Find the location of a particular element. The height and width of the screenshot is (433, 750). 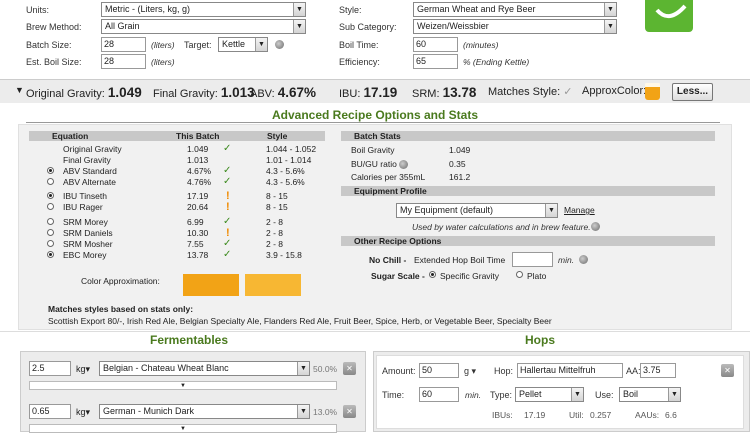

abv-stat: ABV: 4.67% is located at coordinates (283, 92).